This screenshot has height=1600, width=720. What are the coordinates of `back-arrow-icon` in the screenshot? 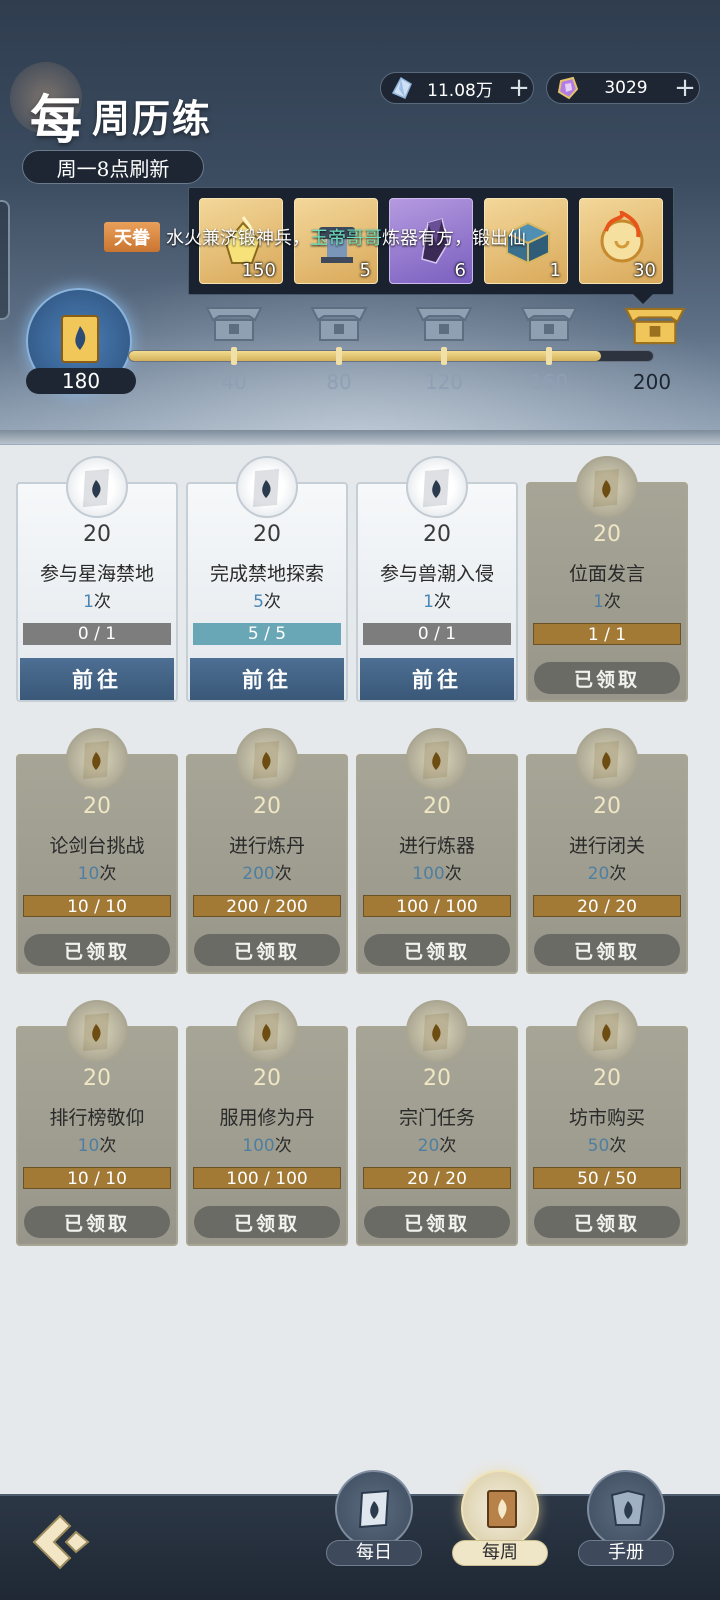 It's located at (62, 1542).